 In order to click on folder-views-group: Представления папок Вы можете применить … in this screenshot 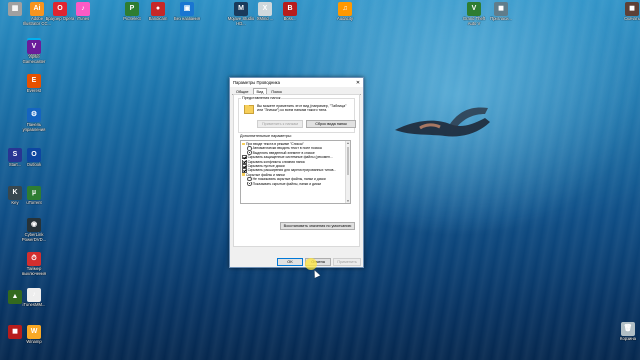, I will do `click(297, 114)`.